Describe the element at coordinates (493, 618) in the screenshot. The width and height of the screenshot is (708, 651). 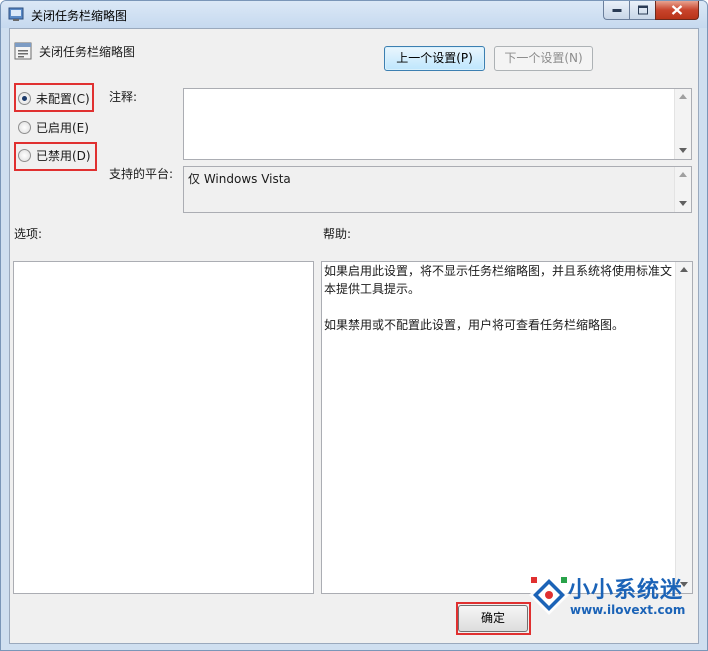
I see `ok-button: 确定` at that location.